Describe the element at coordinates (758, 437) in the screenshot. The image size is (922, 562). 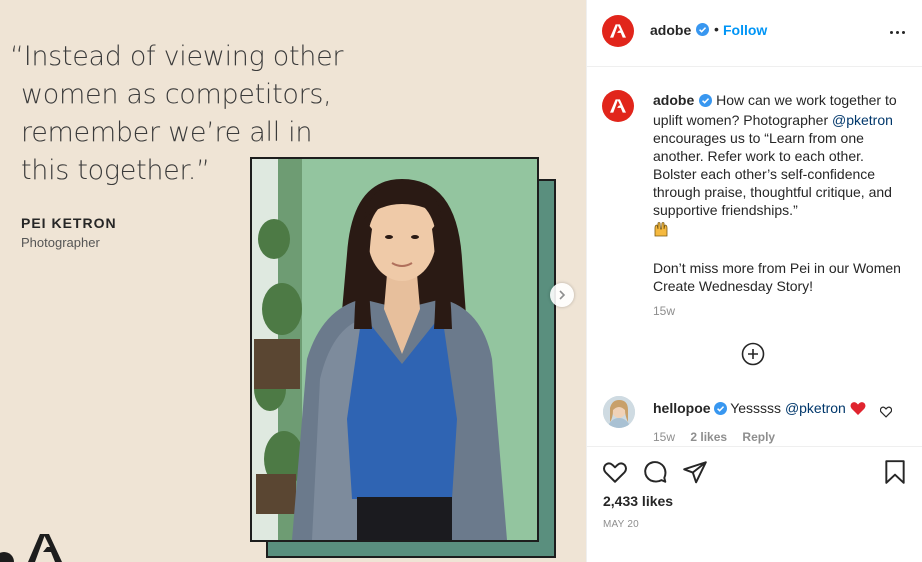
I see `reply-button: Reply` at that location.